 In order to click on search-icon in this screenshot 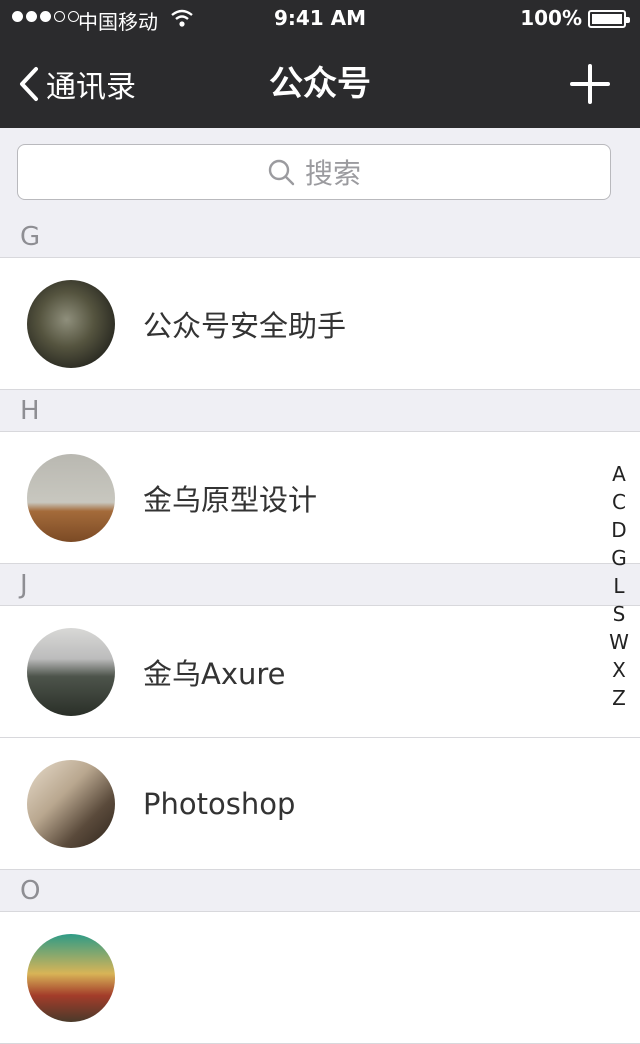, I will do `click(281, 172)`.